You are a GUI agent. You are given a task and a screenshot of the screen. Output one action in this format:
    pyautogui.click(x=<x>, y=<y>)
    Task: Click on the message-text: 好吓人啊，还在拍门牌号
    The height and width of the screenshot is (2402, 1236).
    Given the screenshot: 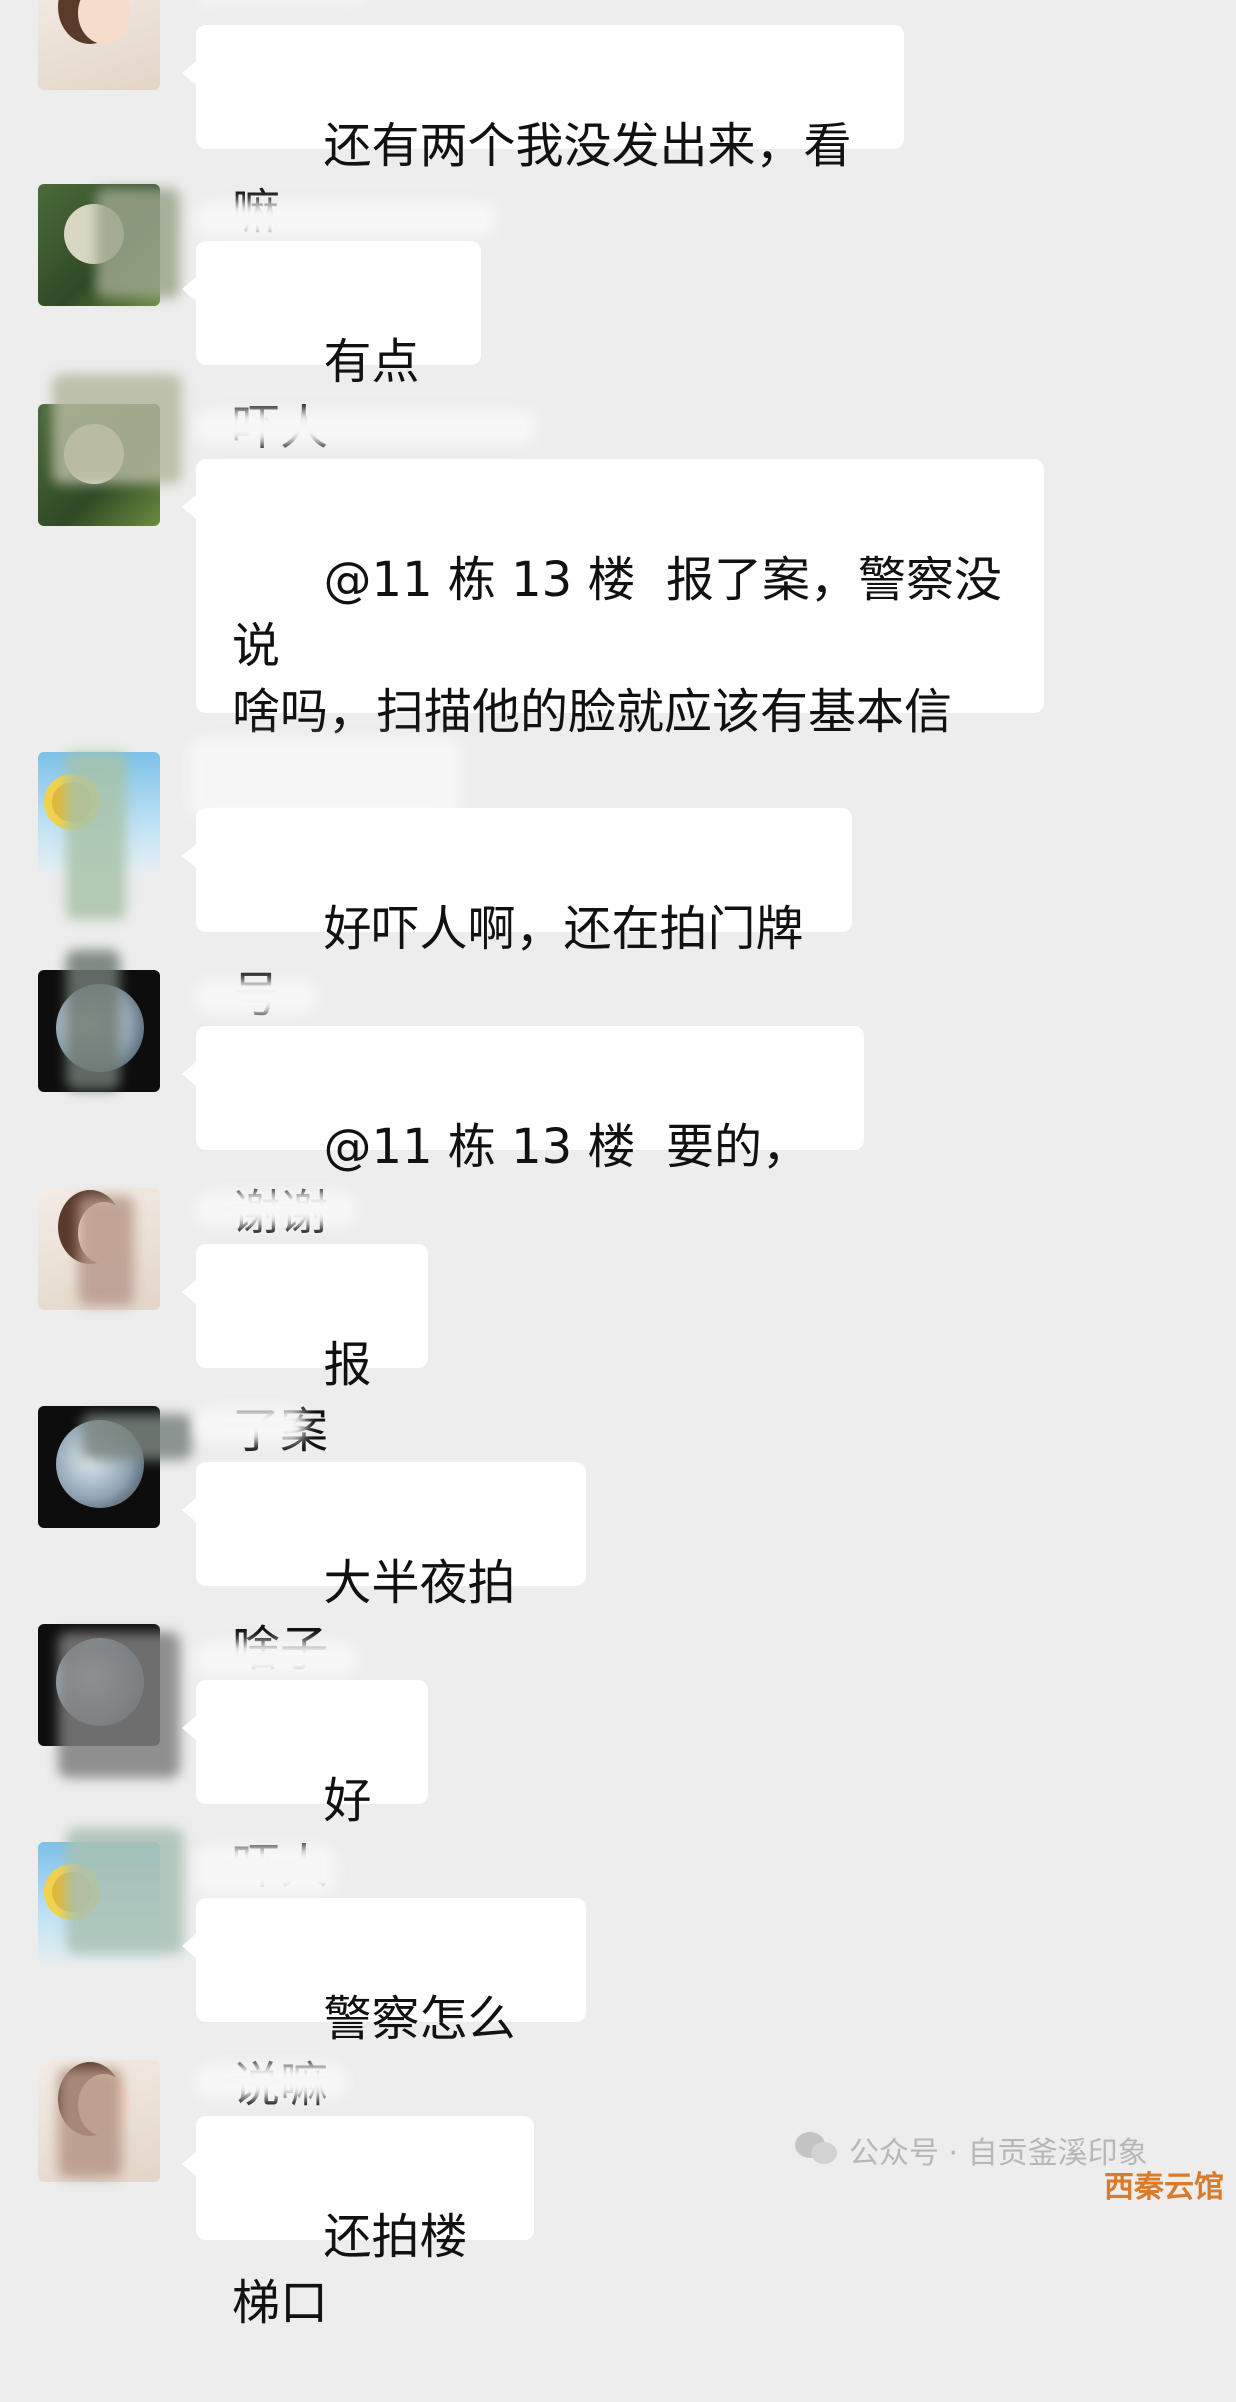 What is the action you would take?
    pyautogui.click(x=518, y=962)
    